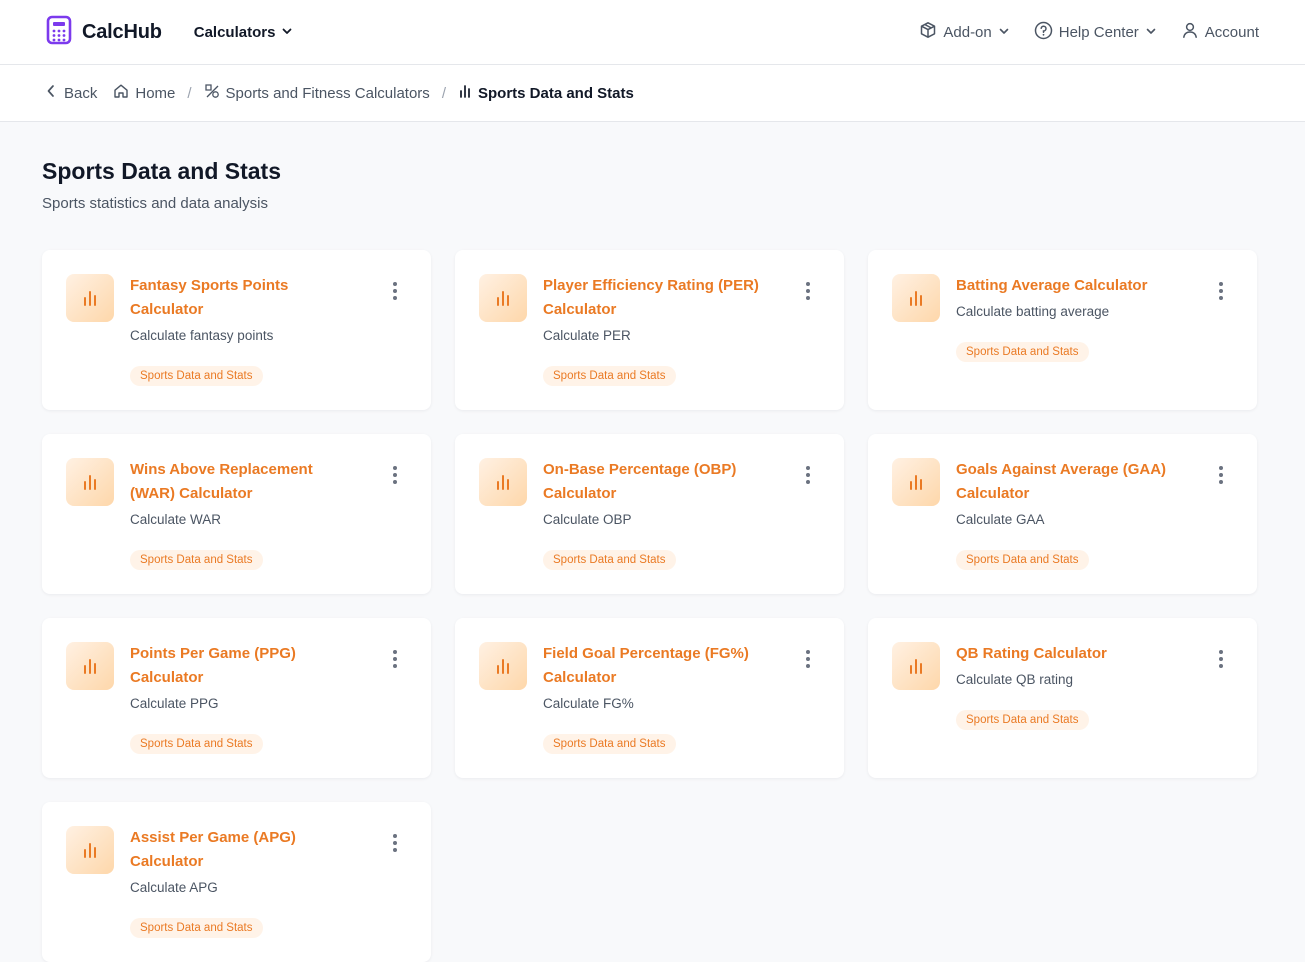  Describe the element at coordinates (176, 519) in the screenshot. I see `calculator-card-description: Calculate WAR` at that location.